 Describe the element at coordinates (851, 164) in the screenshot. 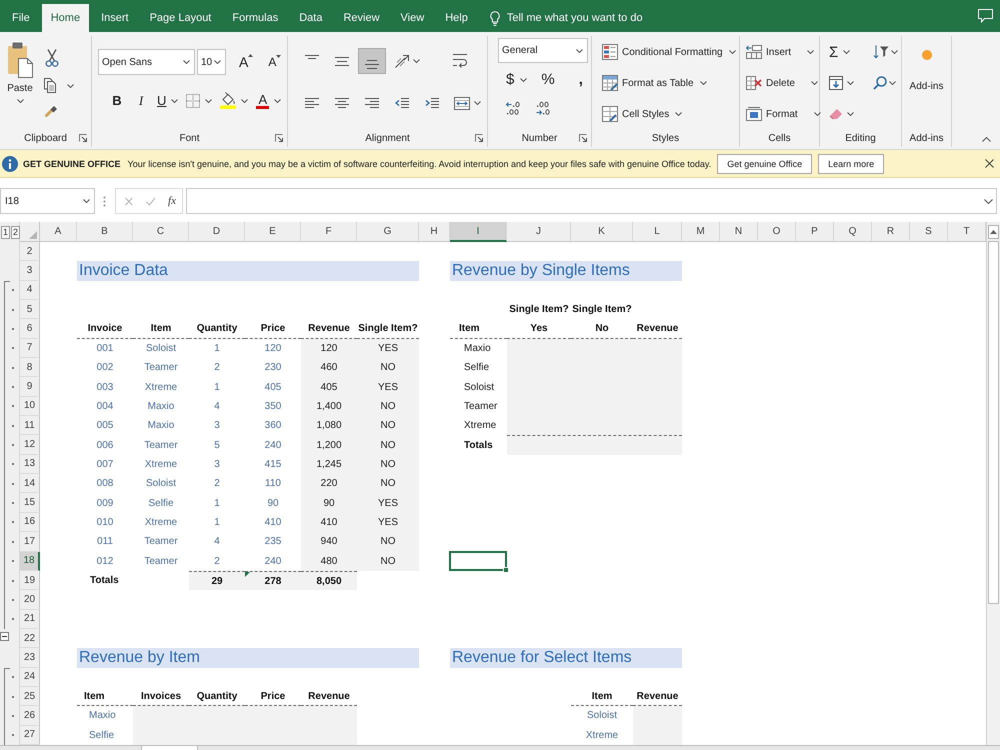

I see `message-button: Learn more` at that location.